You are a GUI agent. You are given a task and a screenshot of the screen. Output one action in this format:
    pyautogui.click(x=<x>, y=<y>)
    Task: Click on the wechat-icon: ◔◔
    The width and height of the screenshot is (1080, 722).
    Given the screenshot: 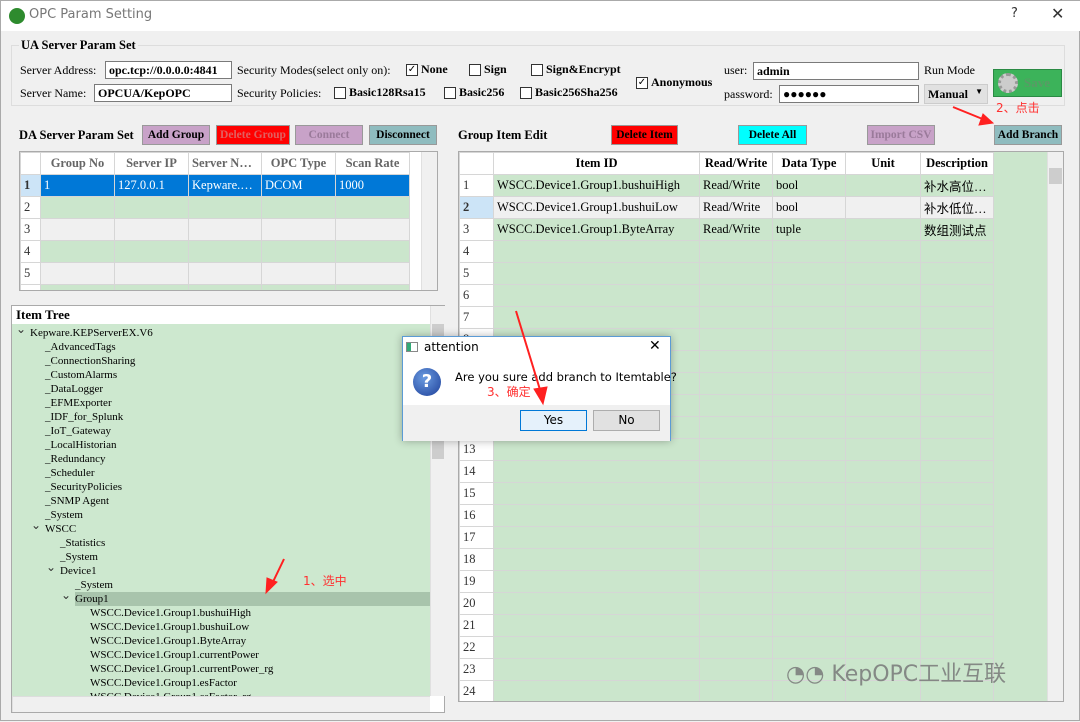 What is the action you would take?
    pyautogui.click(x=809, y=674)
    